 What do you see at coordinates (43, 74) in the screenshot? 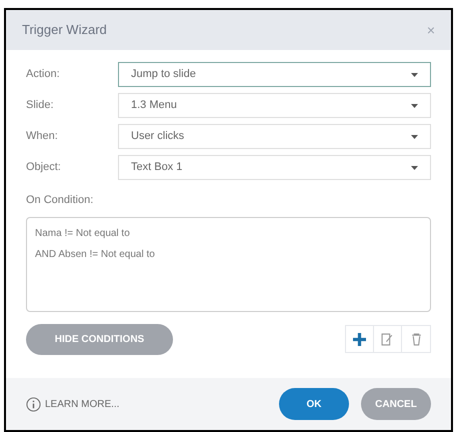
I see `field-label: Action:` at bounding box center [43, 74].